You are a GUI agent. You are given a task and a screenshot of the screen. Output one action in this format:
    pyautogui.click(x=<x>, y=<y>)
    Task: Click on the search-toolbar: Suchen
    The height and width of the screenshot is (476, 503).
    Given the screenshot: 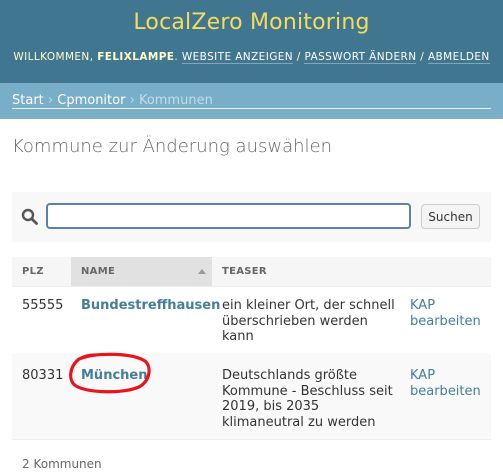 What is the action you would take?
    pyautogui.click(x=251, y=217)
    